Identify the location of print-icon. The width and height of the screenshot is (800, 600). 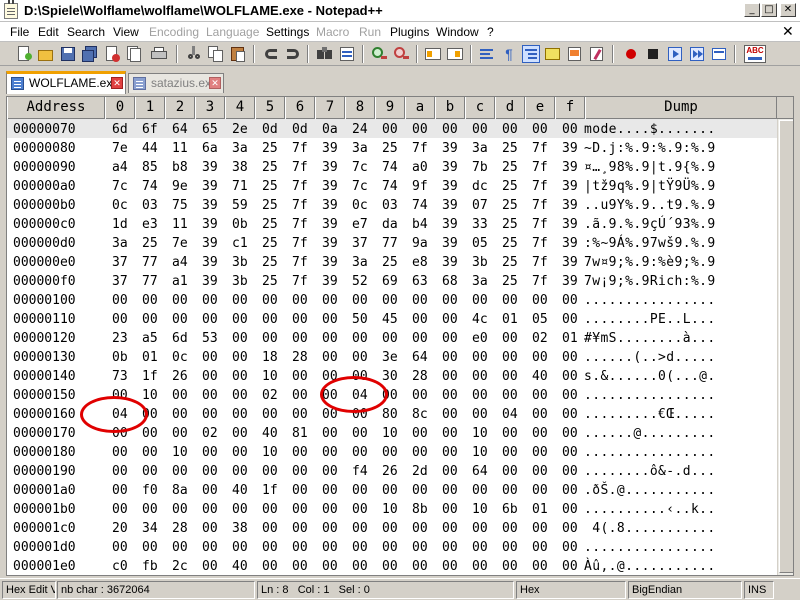
(159, 54).